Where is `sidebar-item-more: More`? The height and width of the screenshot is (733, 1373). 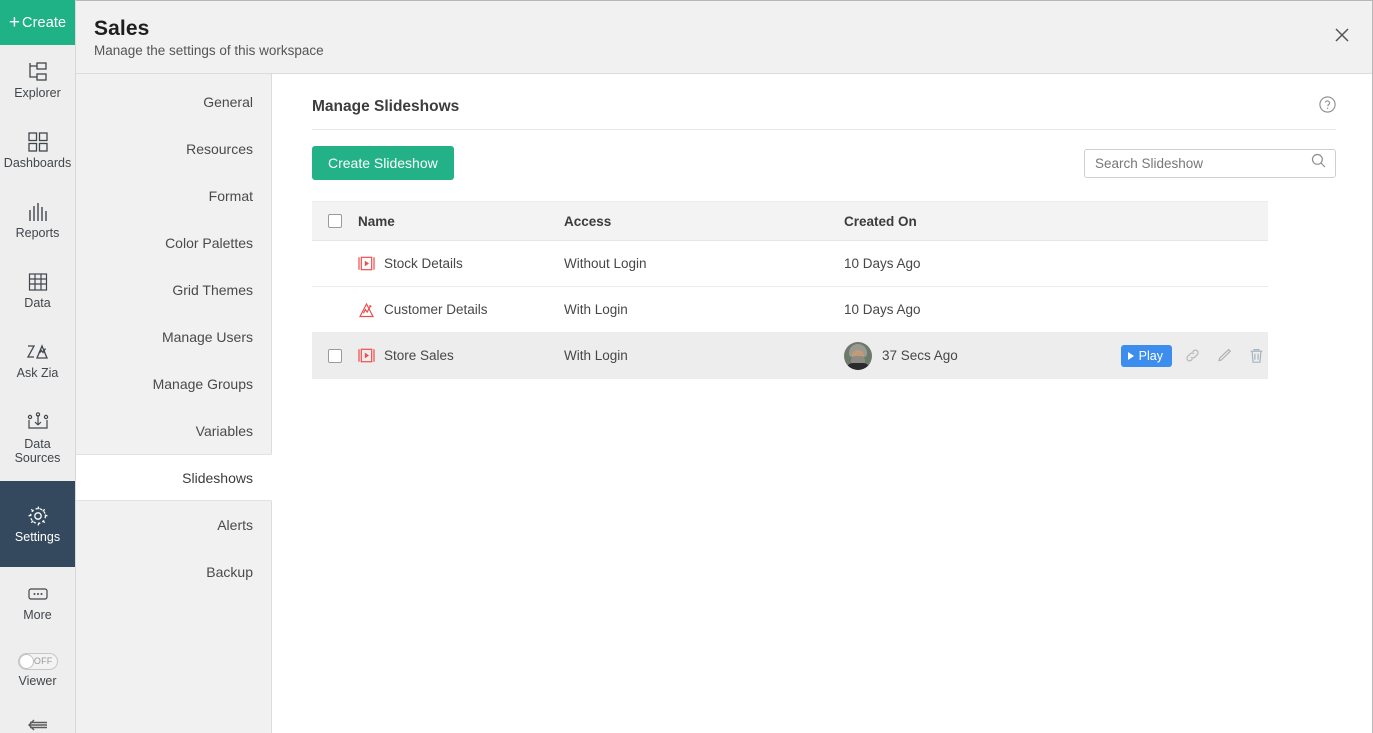
sidebar-item-more: More is located at coordinates (37, 602).